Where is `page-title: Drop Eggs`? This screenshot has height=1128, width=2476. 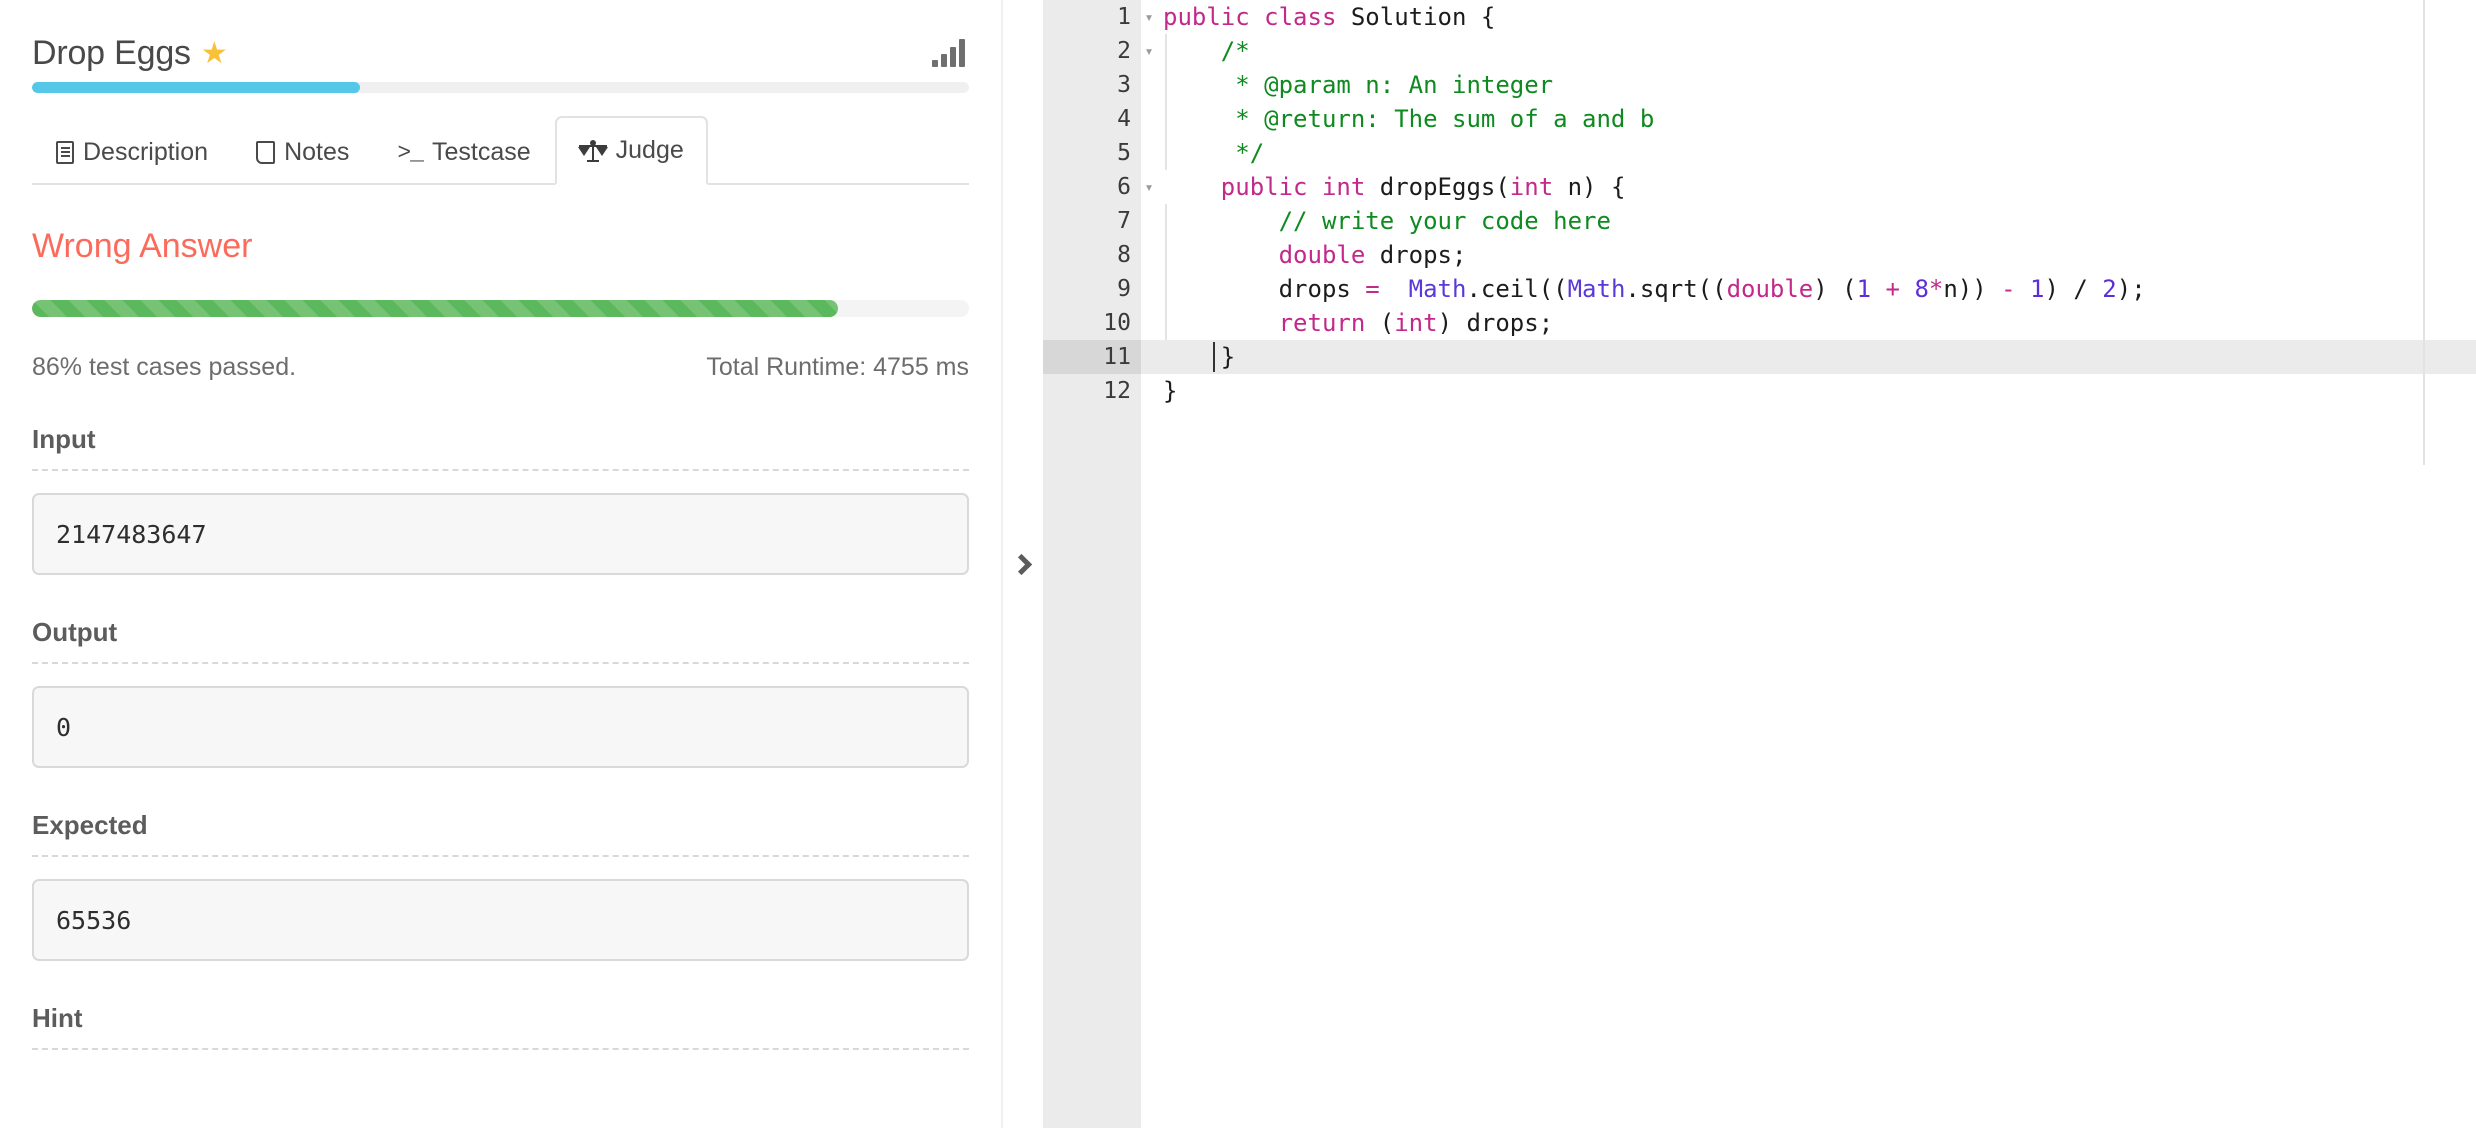 page-title: Drop Eggs is located at coordinates (111, 52).